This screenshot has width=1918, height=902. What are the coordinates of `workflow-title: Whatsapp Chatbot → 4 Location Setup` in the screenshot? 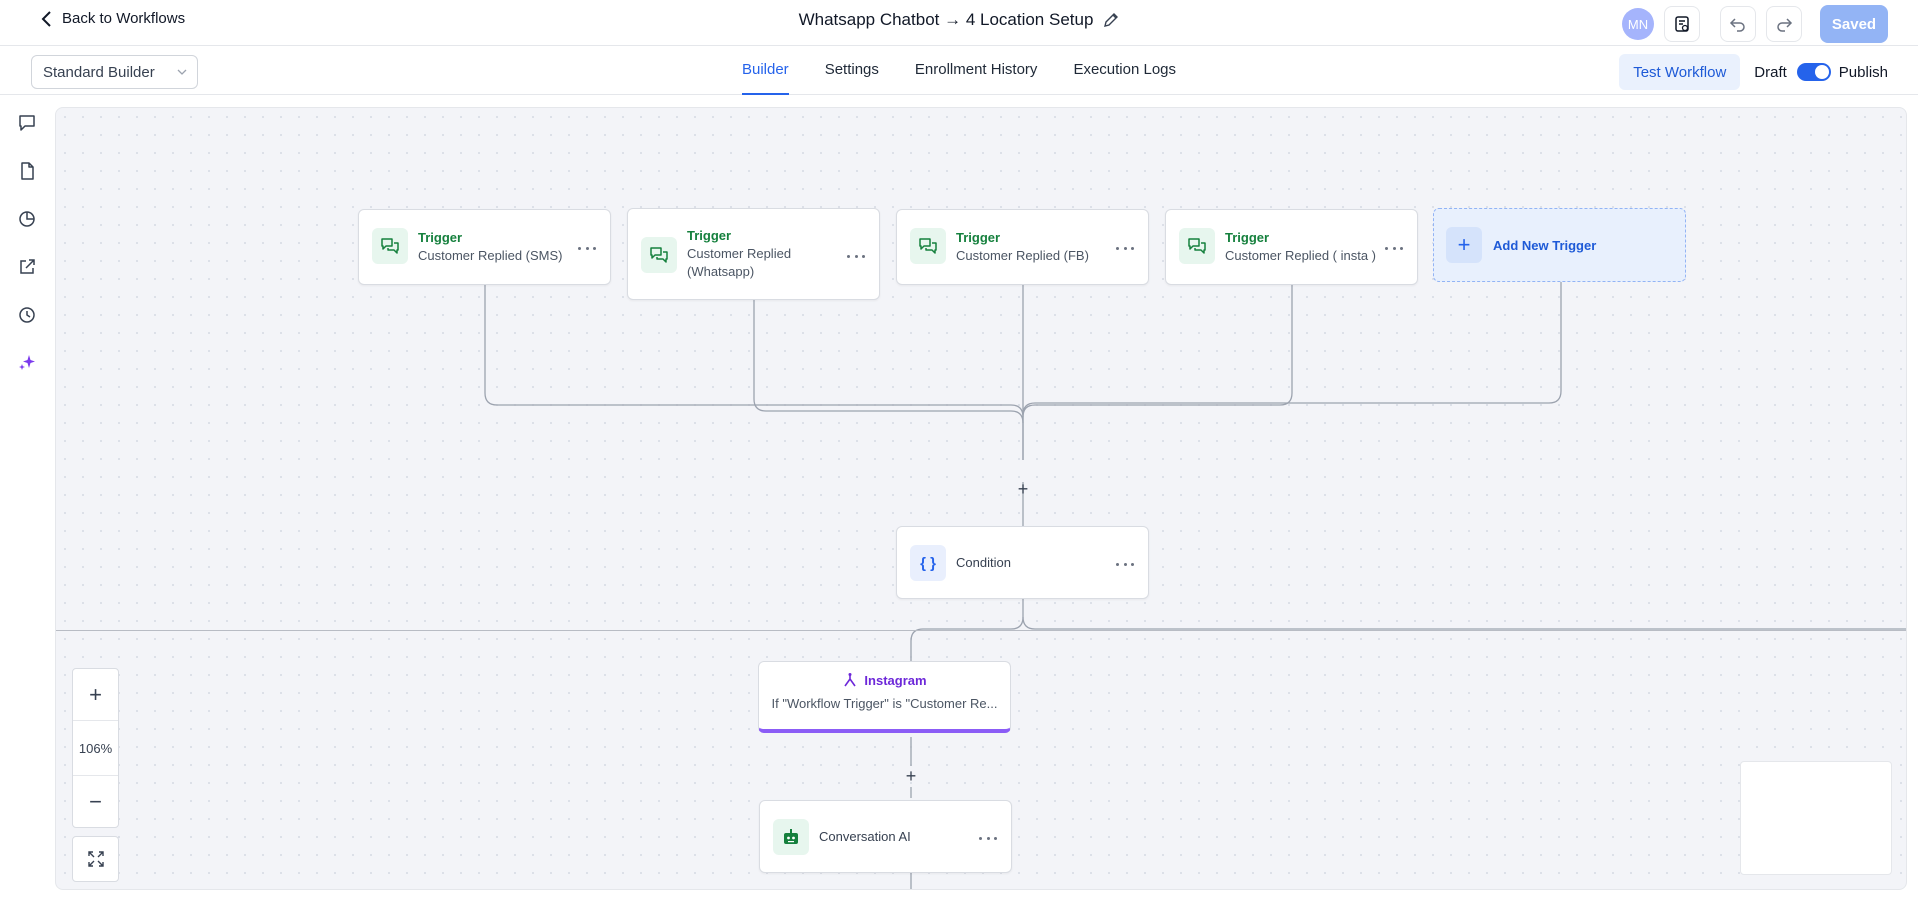 It's located at (959, 20).